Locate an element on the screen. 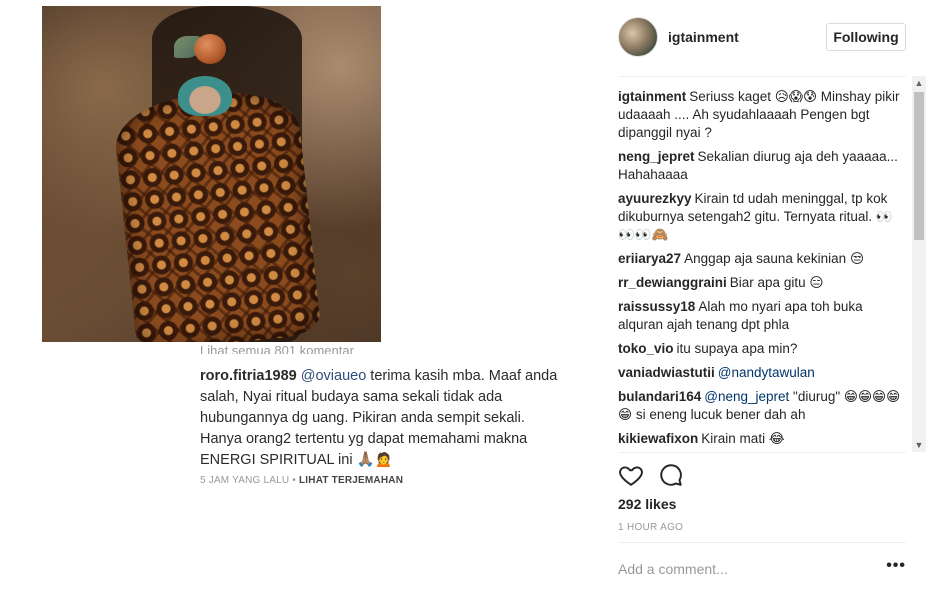  comment-username: bulandari164 is located at coordinates (659, 396).